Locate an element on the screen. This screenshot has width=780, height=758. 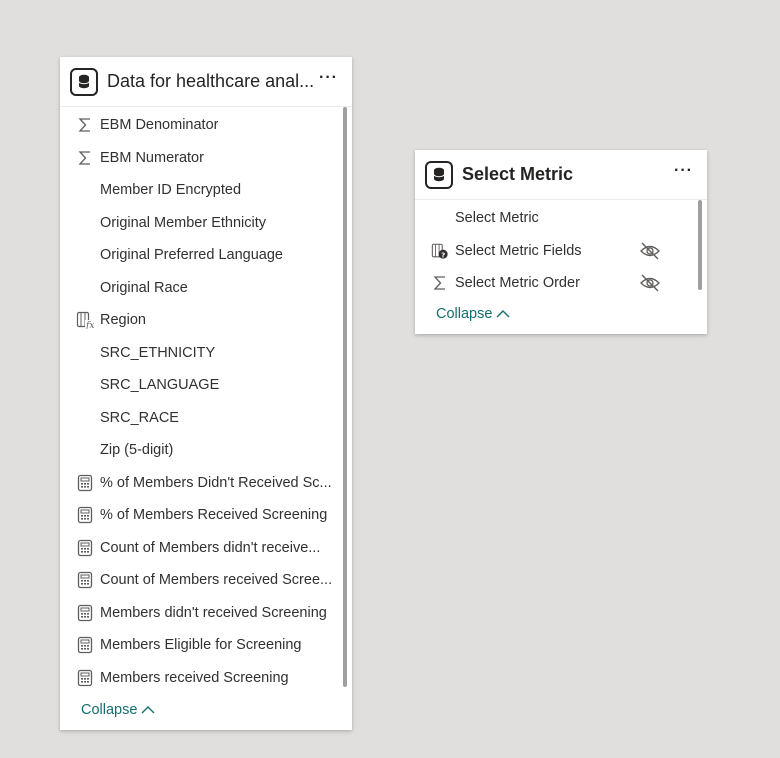
field-label: Original Race is located at coordinates (144, 287).